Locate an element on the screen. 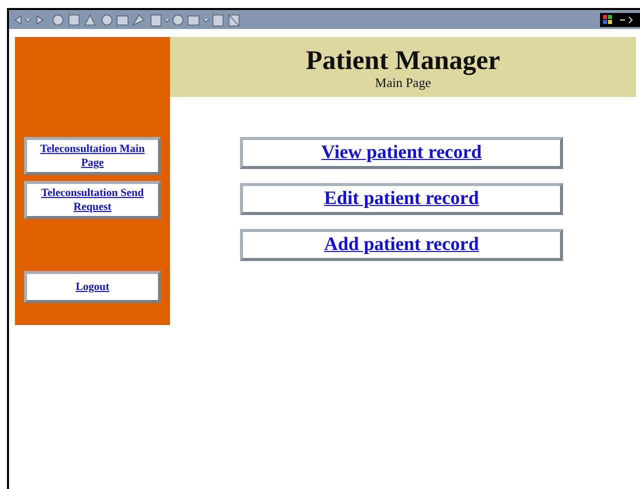 The image size is (640, 489). action-link: Edit patient record is located at coordinates (401, 199).